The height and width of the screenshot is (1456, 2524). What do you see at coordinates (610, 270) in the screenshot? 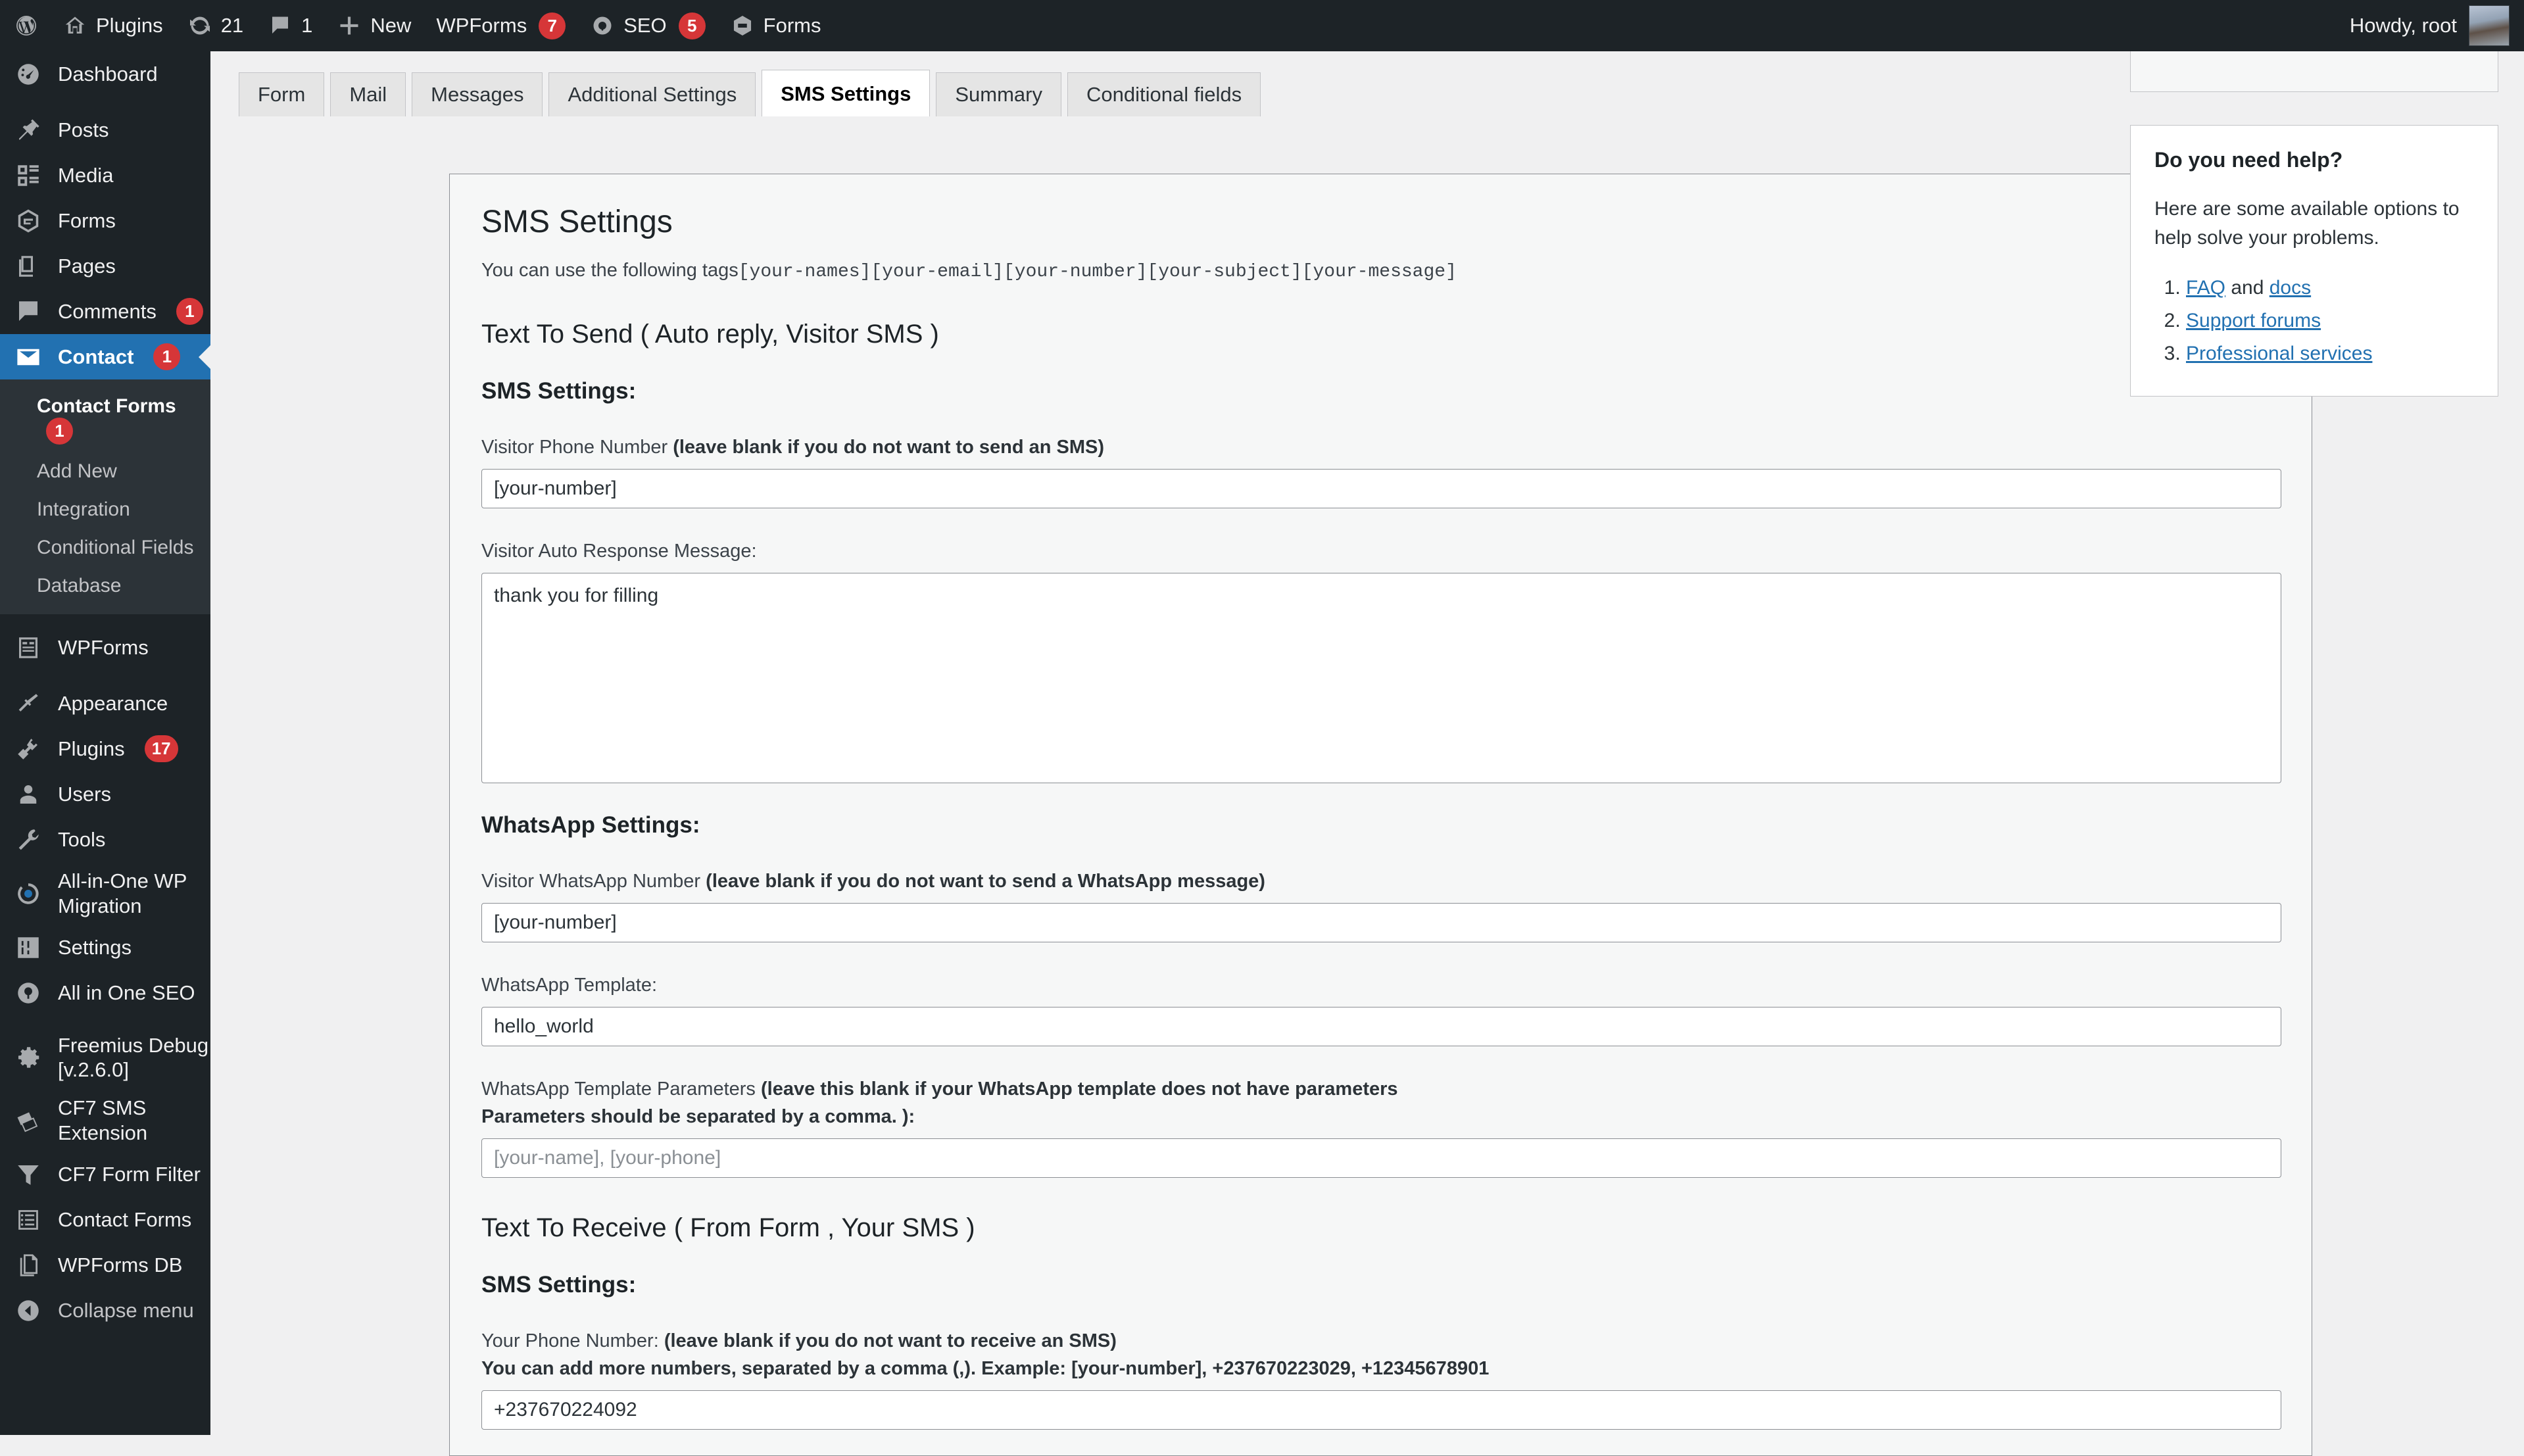
I see `available-tags-intro: You can use the following tags` at bounding box center [610, 270].